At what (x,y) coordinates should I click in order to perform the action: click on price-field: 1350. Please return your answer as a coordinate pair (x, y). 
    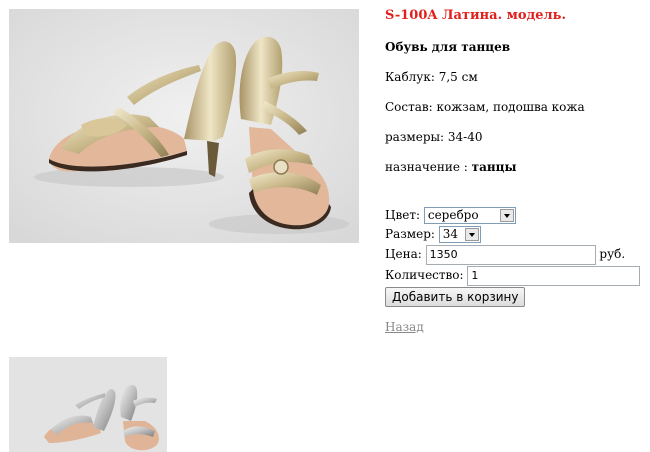
    Looking at the image, I should click on (510, 254).